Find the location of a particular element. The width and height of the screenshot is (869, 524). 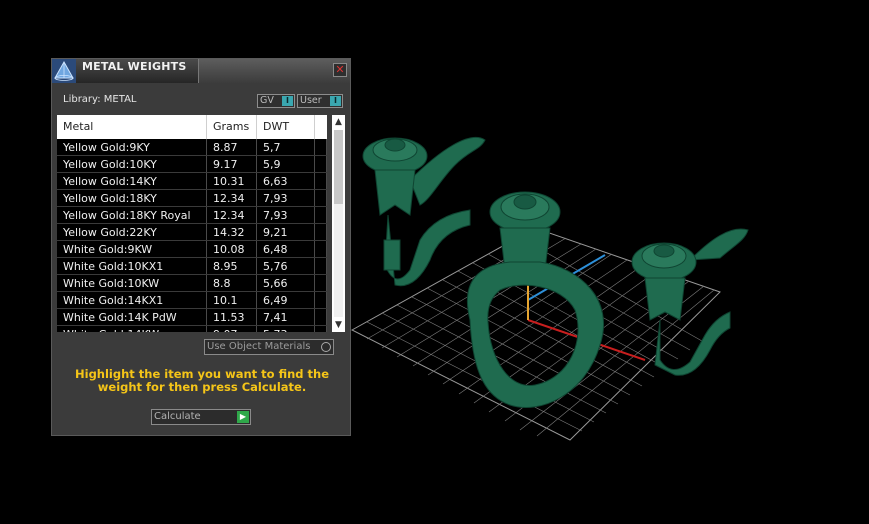

table-row: White Gold:14K PdW 11.53 7,41 is located at coordinates (192, 317).